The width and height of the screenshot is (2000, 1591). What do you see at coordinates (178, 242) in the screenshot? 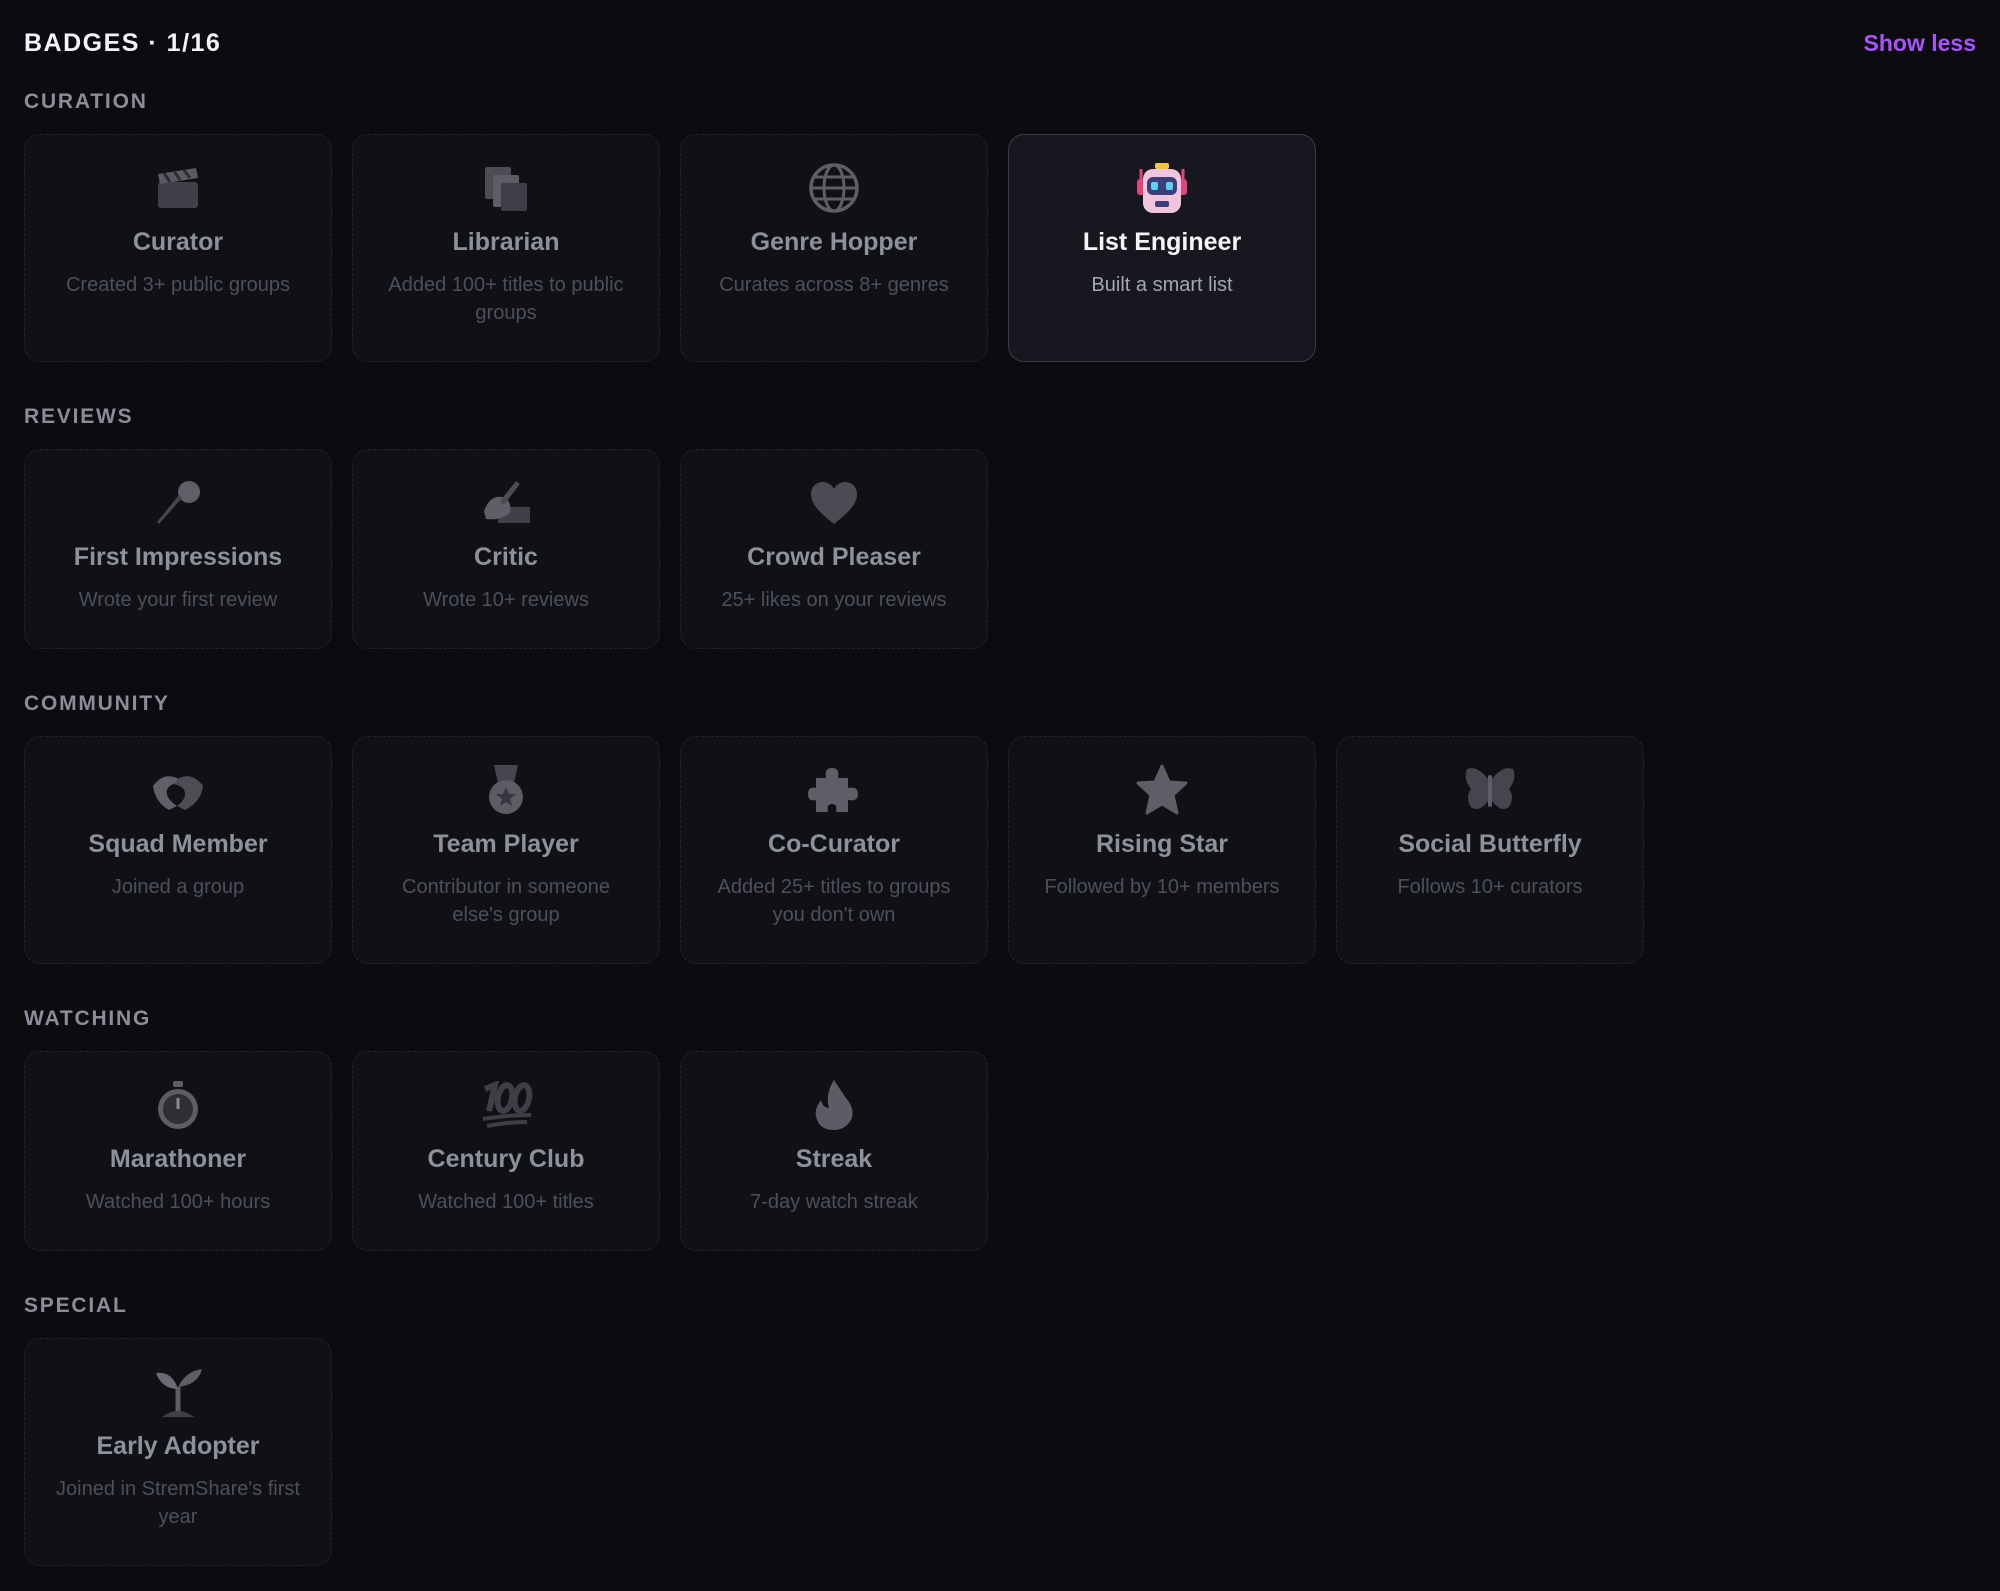
I see `badge-name: Curator` at bounding box center [178, 242].